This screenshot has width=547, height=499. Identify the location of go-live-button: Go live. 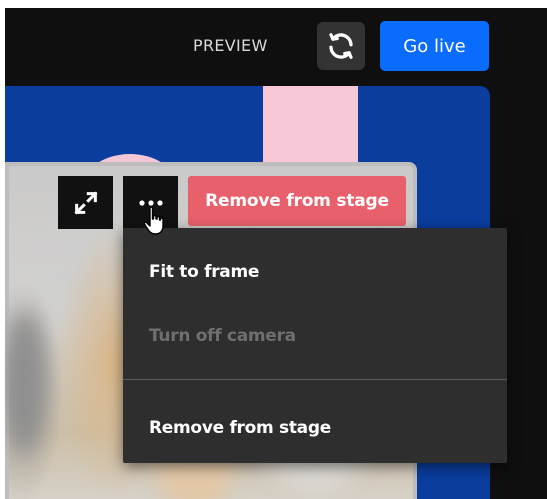
(434, 46).